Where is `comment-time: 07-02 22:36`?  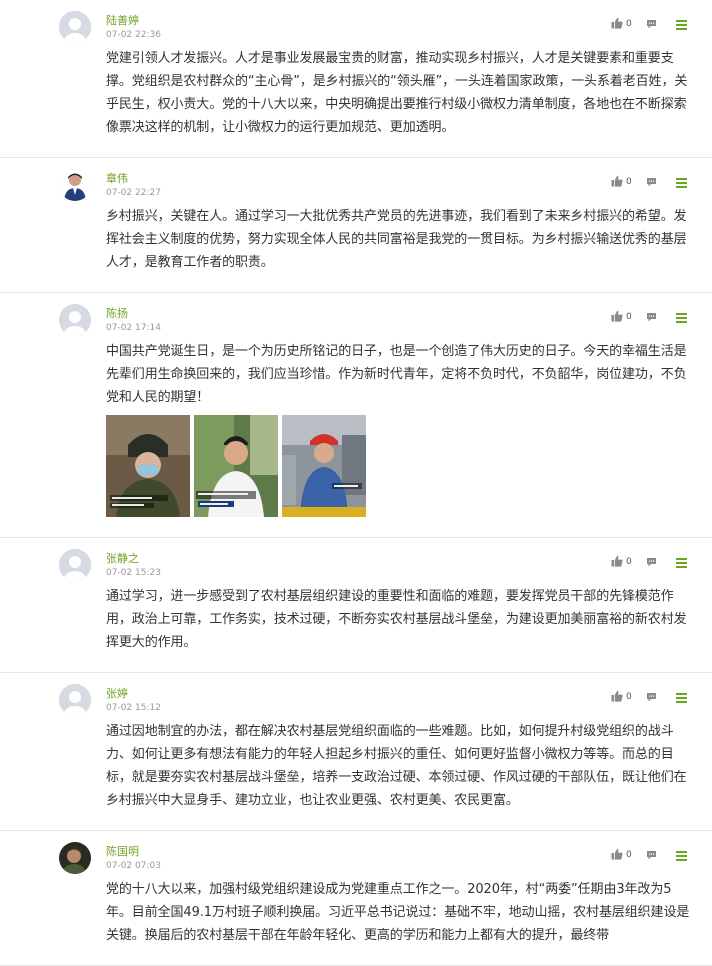
comment-time: 07-02 22:36 is located at coordinates (133, 35).